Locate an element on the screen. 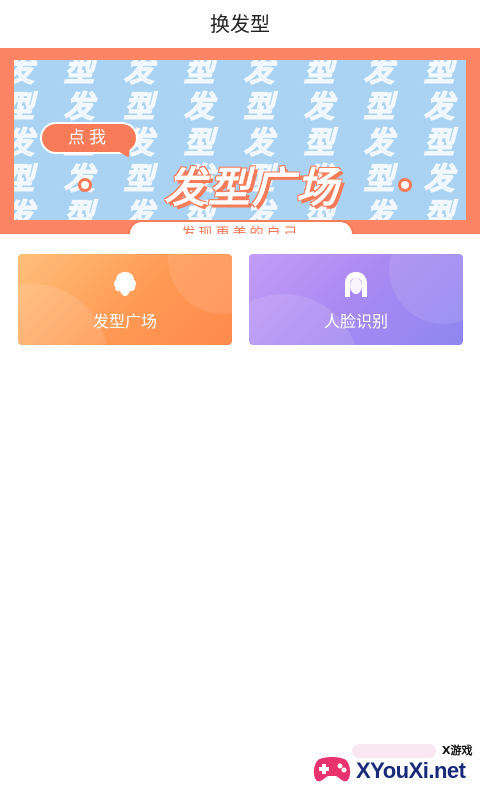  site-watermark: X游戏 XYouXi.net is located at coordinates (393, 770).